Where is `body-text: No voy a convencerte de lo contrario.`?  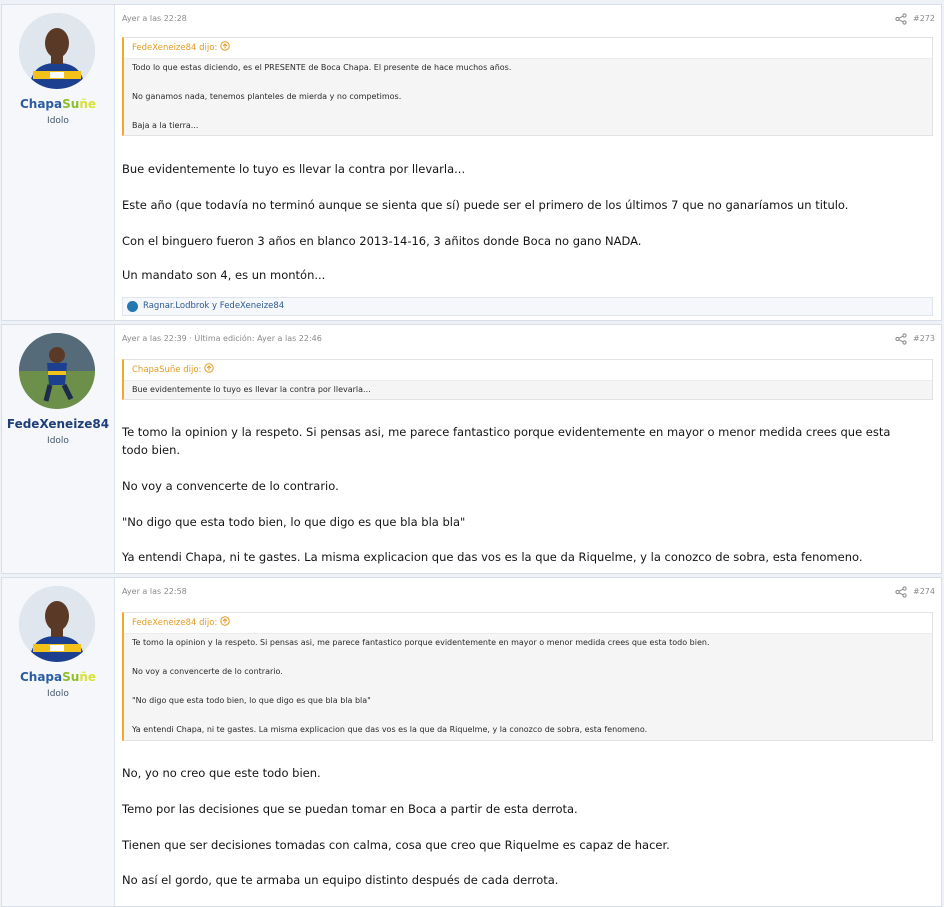
body-text: No voy a convencerte de lo contrario. is located at coordinates (230, 486).